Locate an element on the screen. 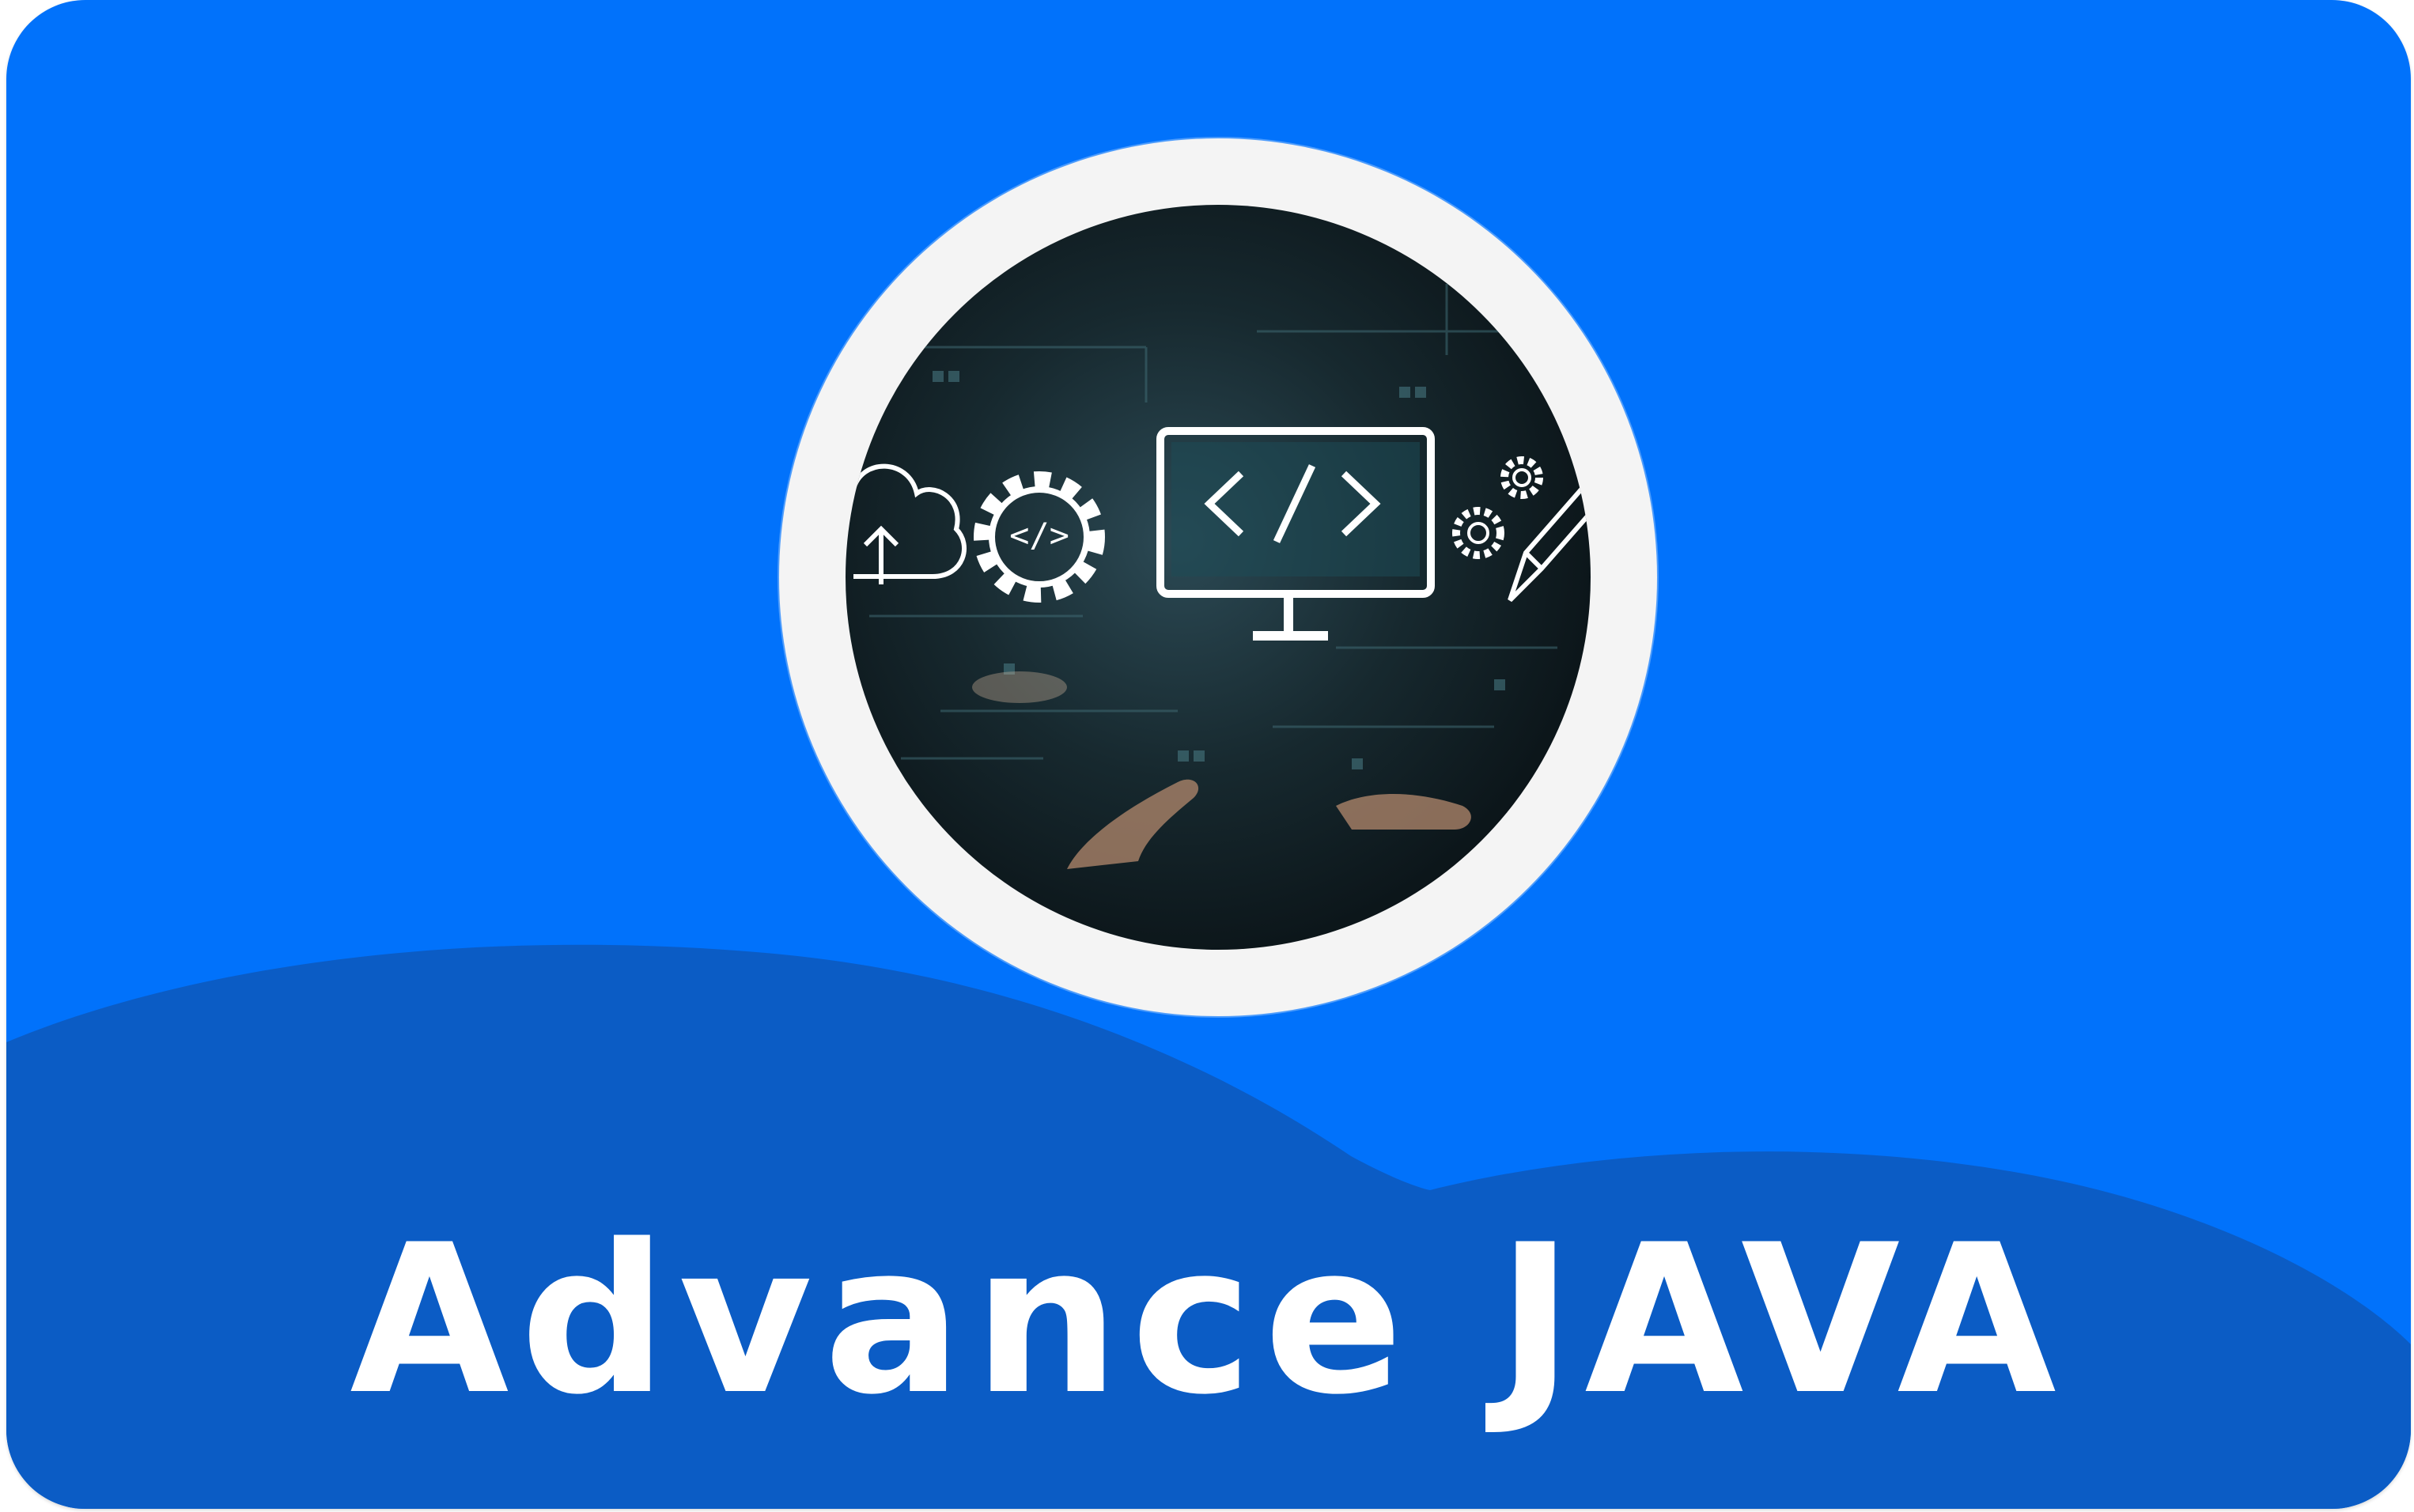 This screenshot has height=1512, width=2414. code-monitor-icon is located at coordinates (1295, 534).